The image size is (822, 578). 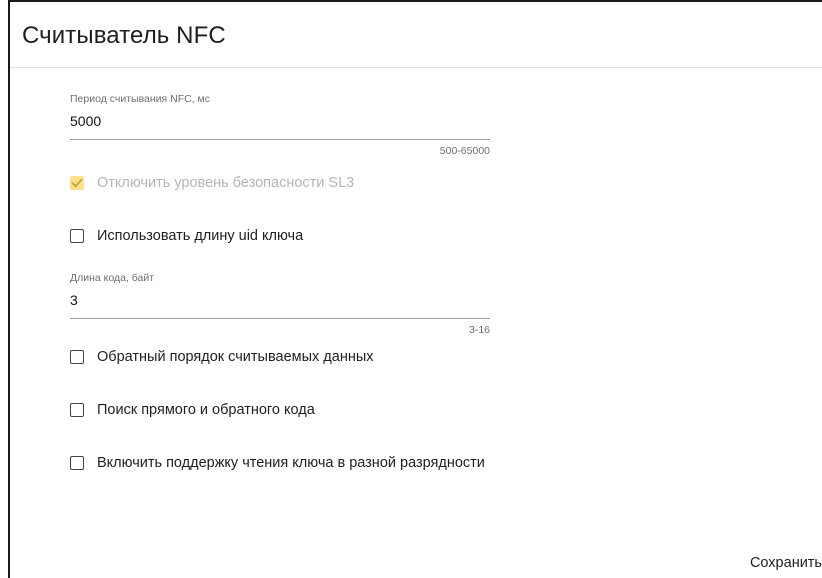 I want to click on use-uid-length-checkbox-row: Использовать длину uid ключа, so click(x=186, y=236).